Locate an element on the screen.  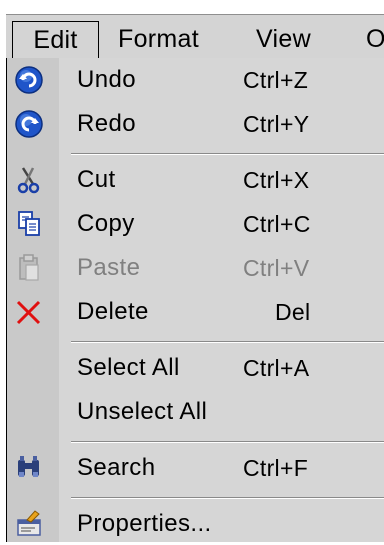
shortcut-label: Ctrl+A is located at coordinates (276, 368).